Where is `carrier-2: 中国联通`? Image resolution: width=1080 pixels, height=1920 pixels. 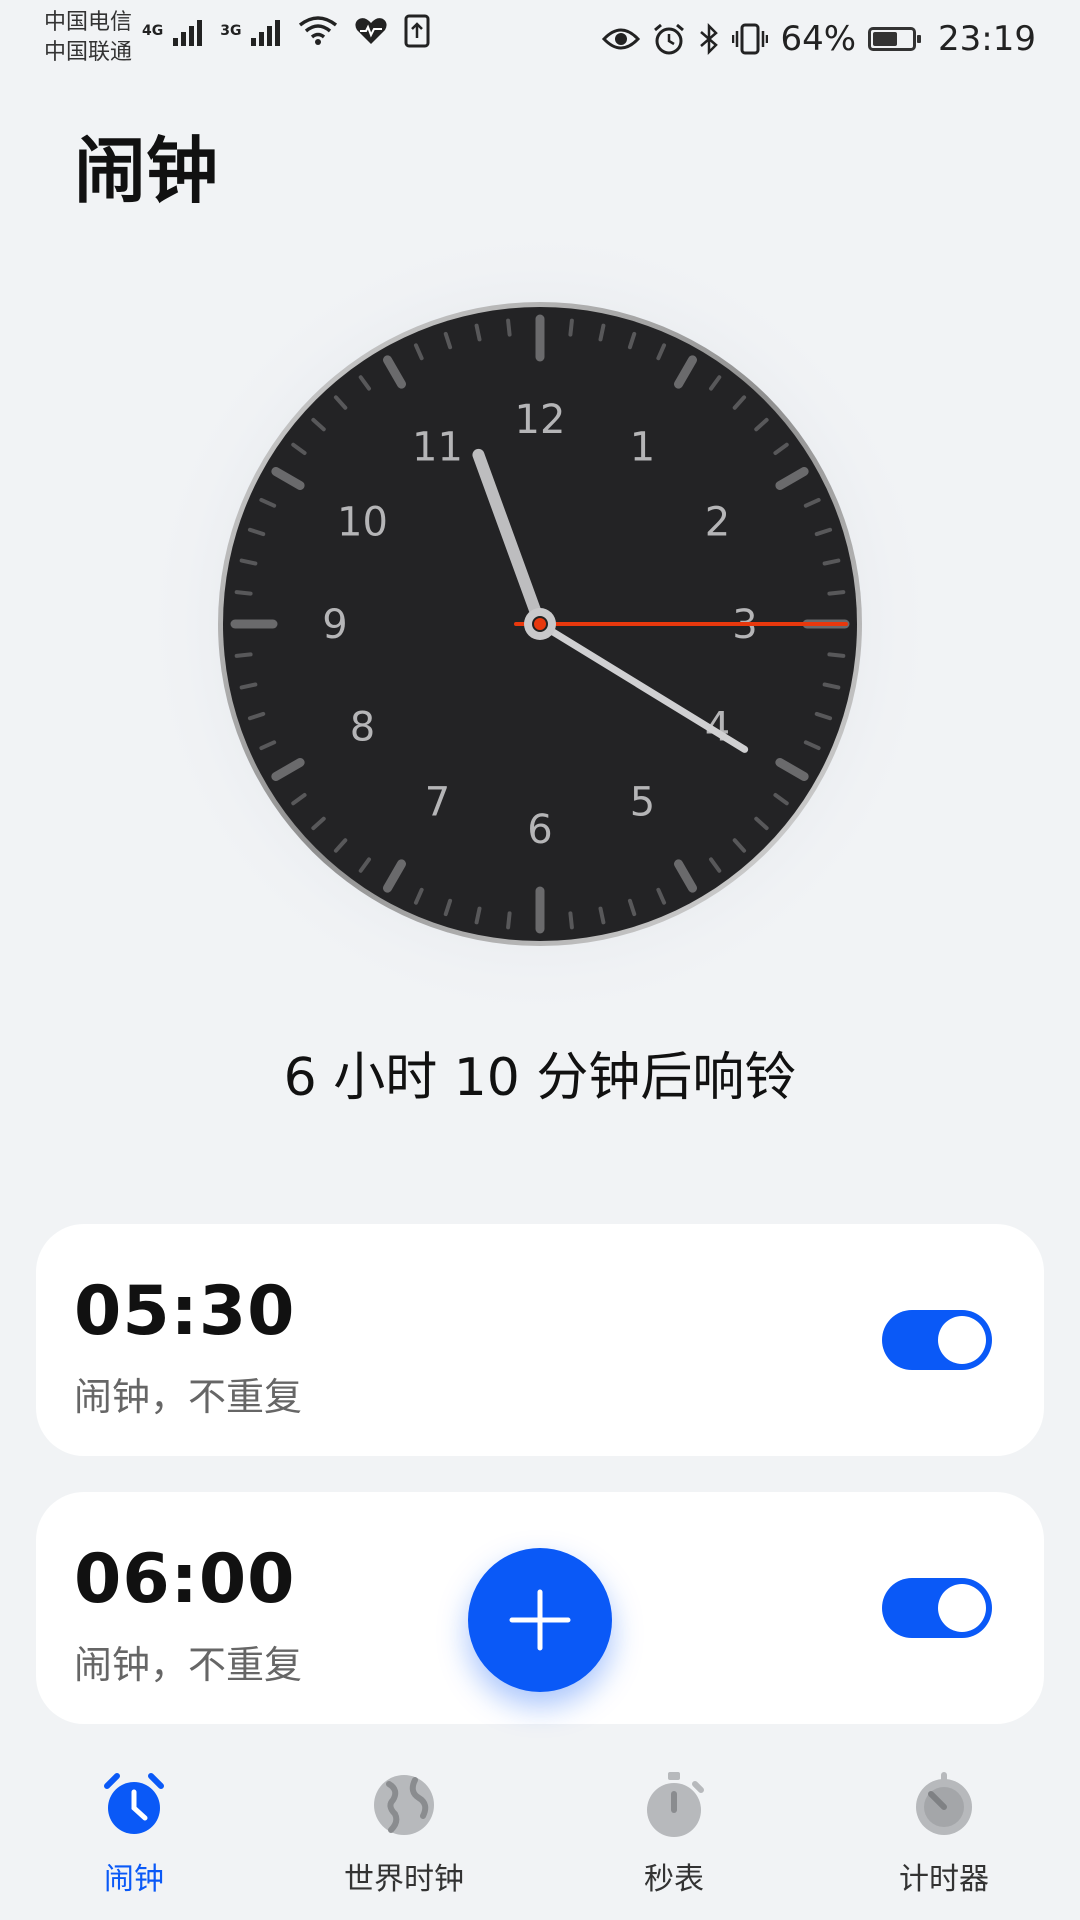
carrier-2: 中国联通 is located at coordinates (88, 52).